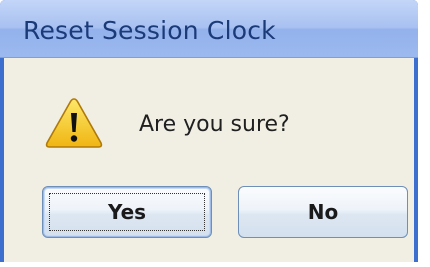 The width and height of the screenshot is (430, 267). What do you see at coordinates (74, 123) in the screenshot?
I see `warning-icon` at bounding box center [74, 123].